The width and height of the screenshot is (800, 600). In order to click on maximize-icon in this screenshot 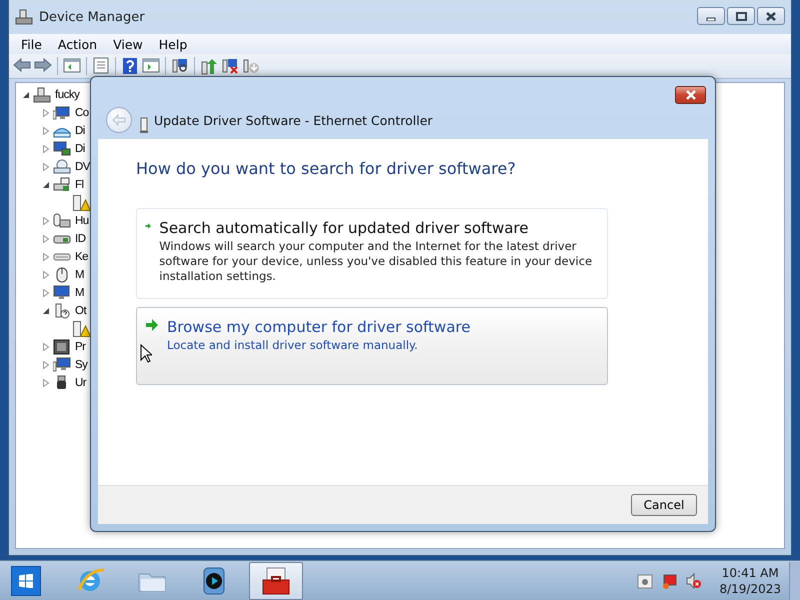, I will do `click(741, 16)`.